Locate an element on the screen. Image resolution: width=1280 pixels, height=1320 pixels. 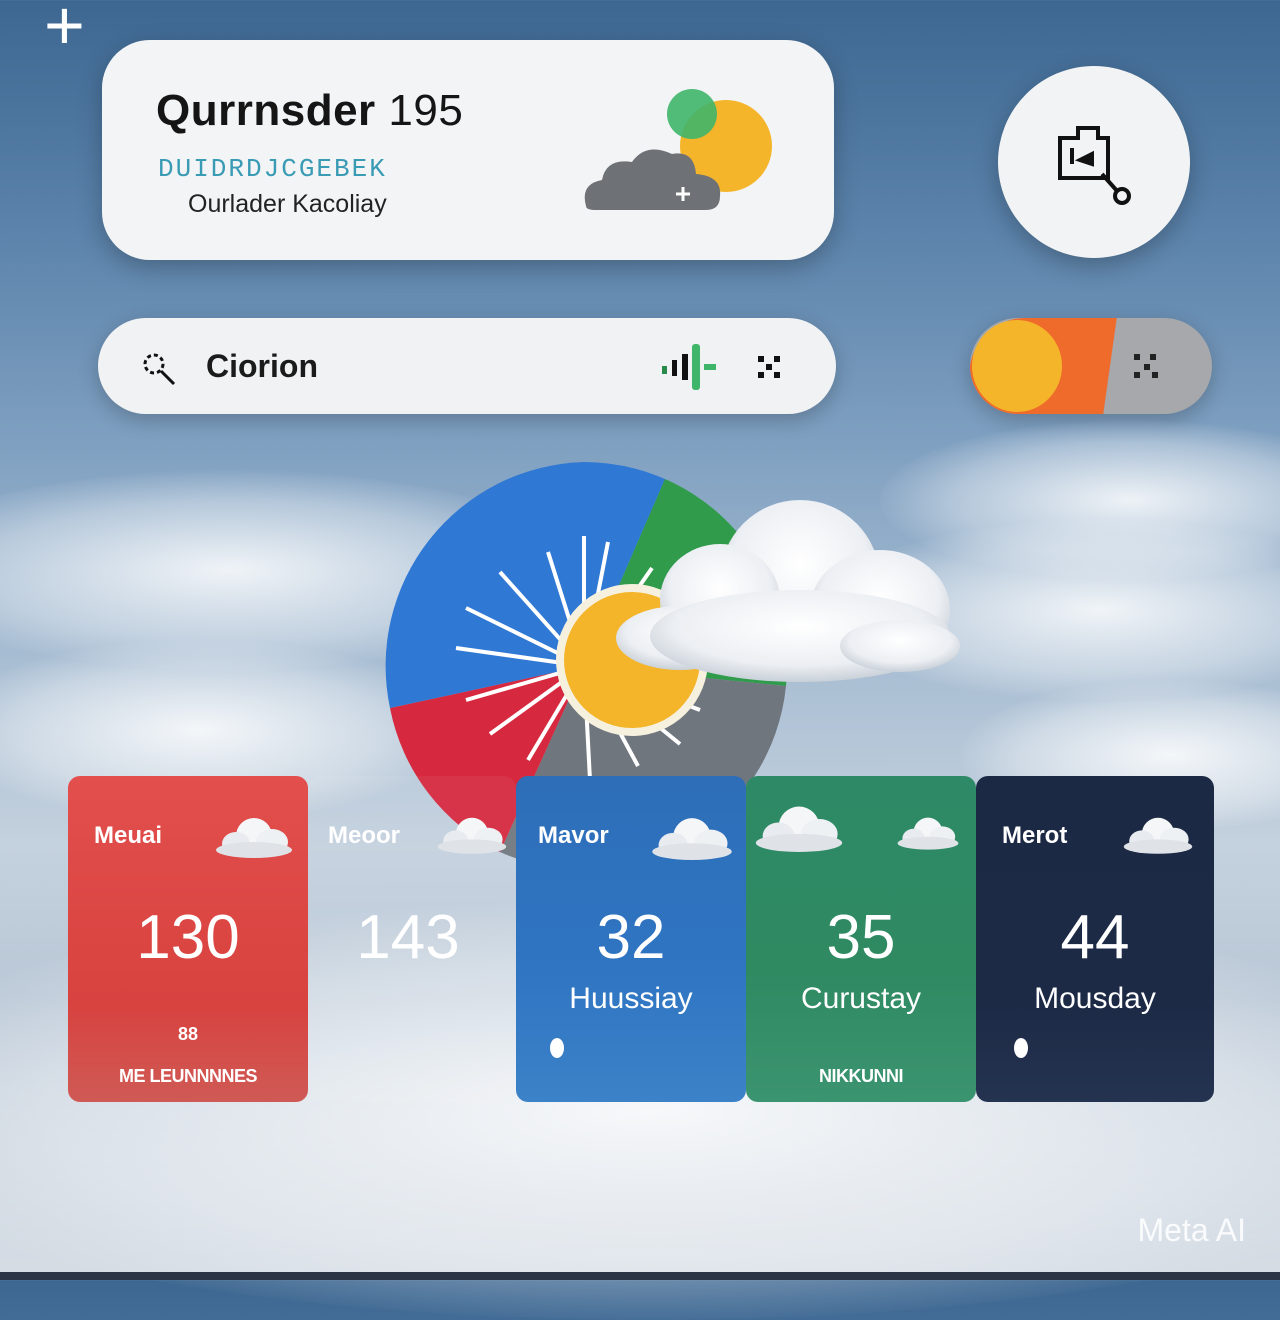
day-card-3: Mavor 32 Huussiay is located at coordinates (631, 939).